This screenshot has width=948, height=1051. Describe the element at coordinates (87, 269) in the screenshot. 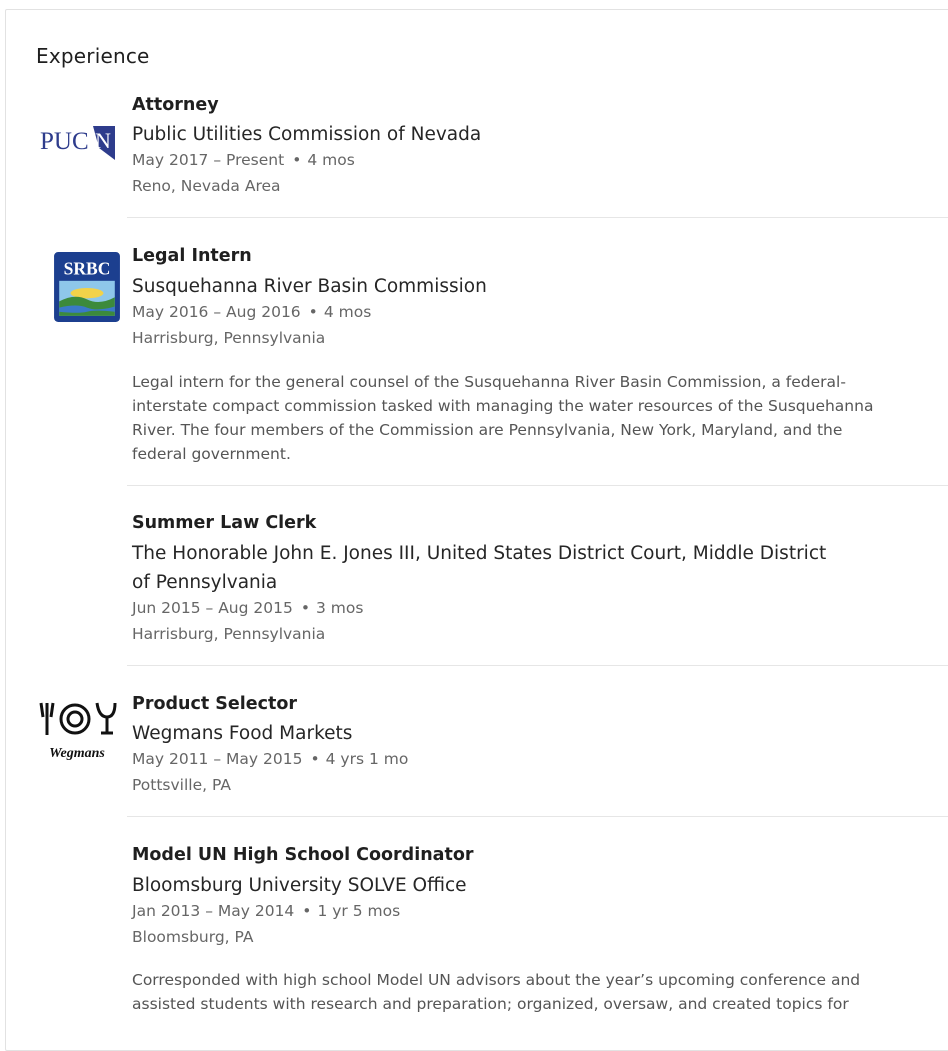

I see `svg-text: SRBC` at that location.